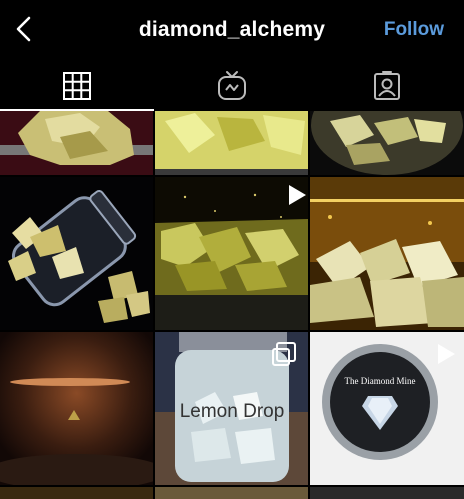 This screenshot has width=464, height=499. I want to click on tab-igtv, so click(232, 86).